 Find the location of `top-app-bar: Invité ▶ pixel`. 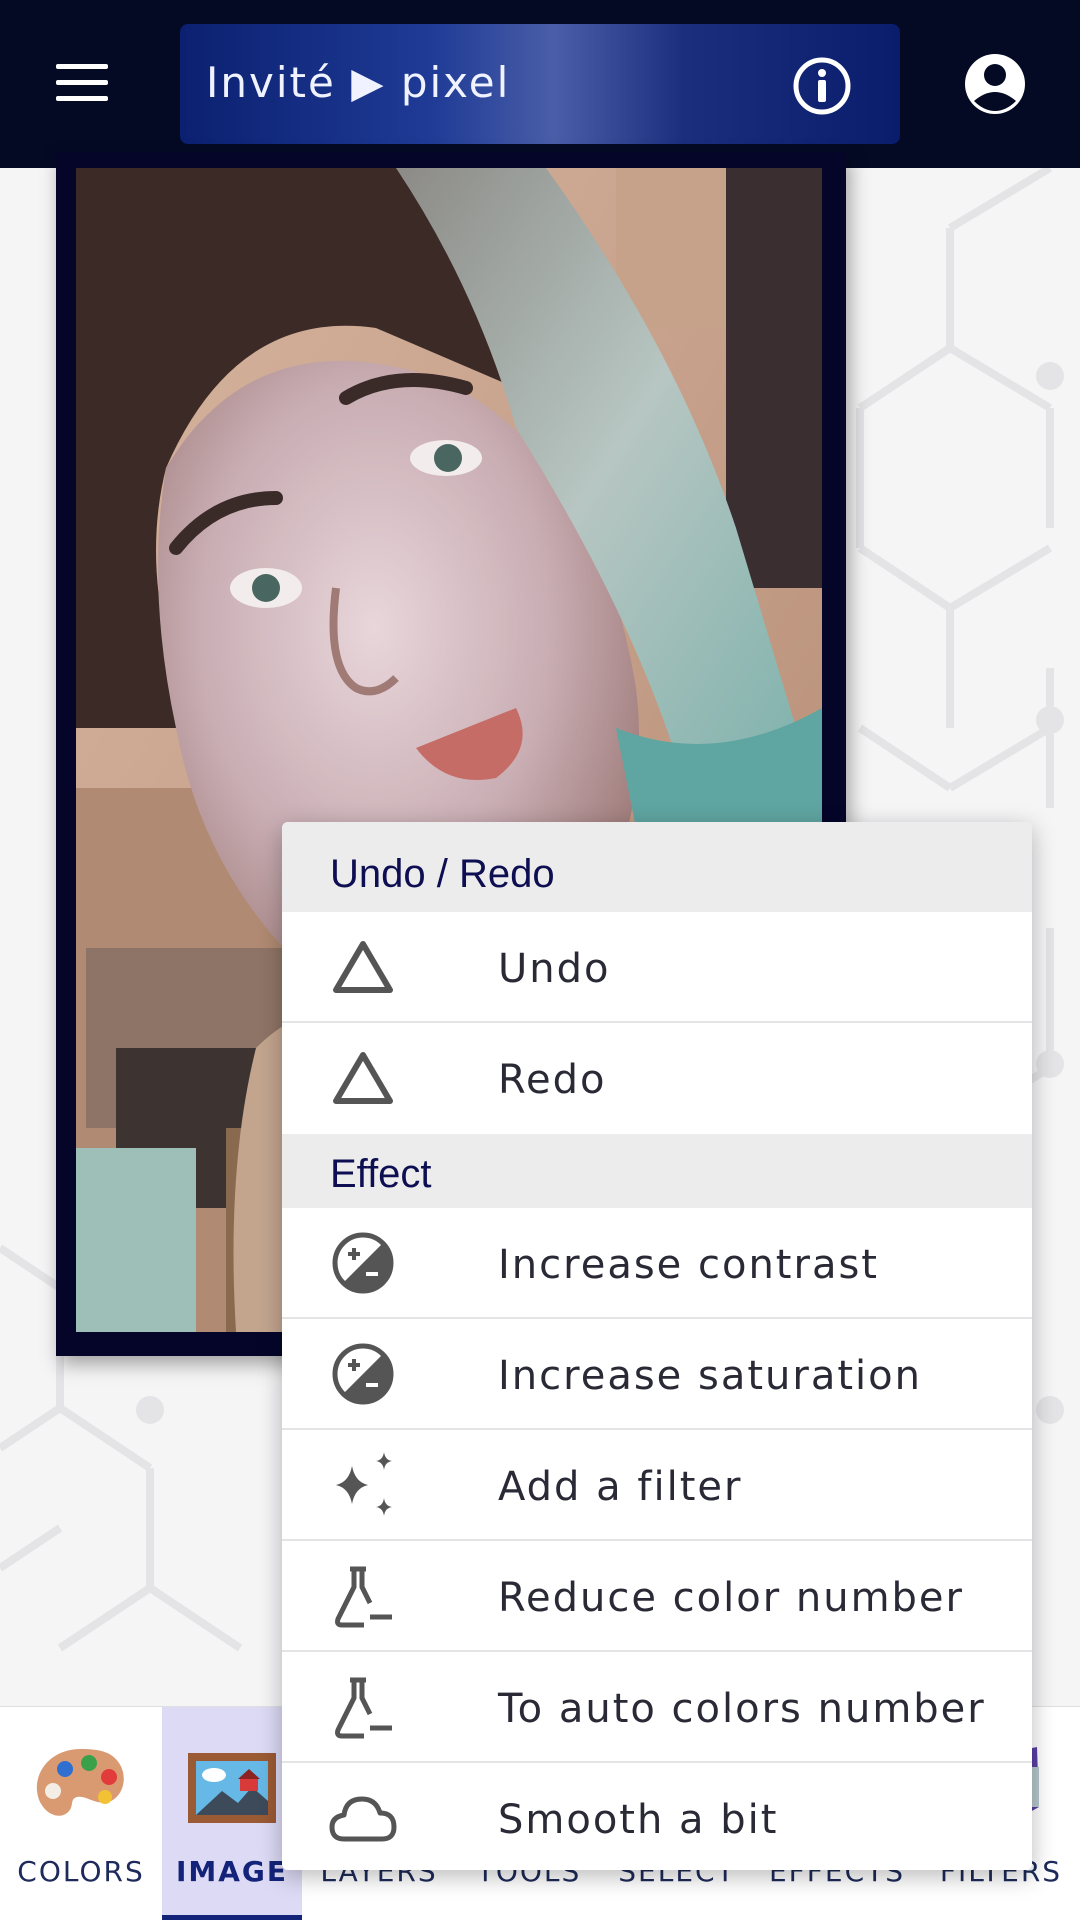

top-app-bar: Invité ▶ pixel is located at coordinates (540, 84).